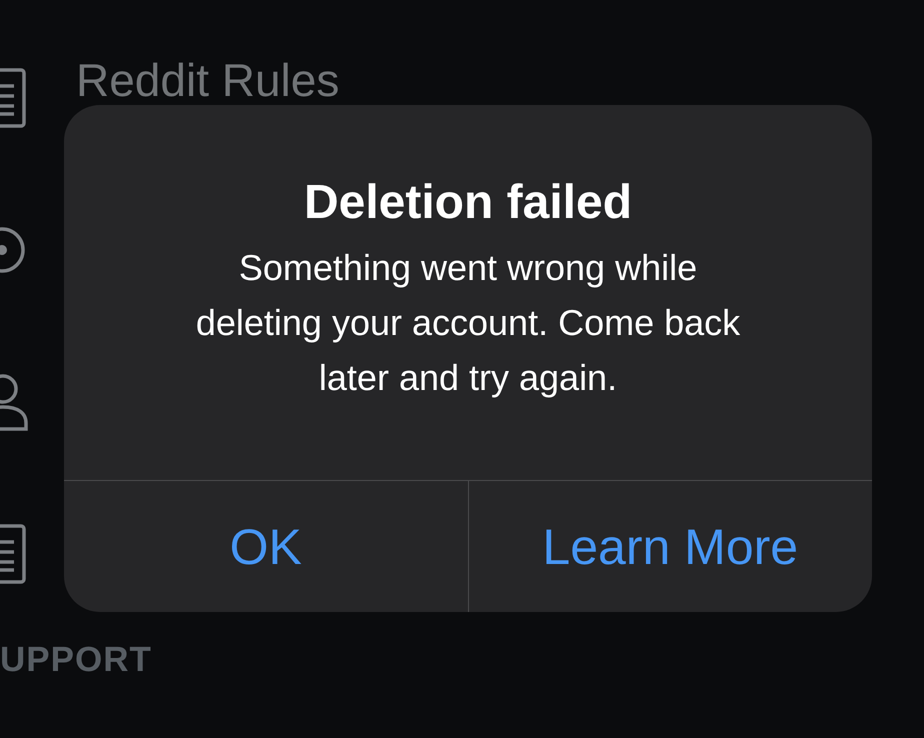  I want to click on section-header: UPPORT, so click(76, 660).